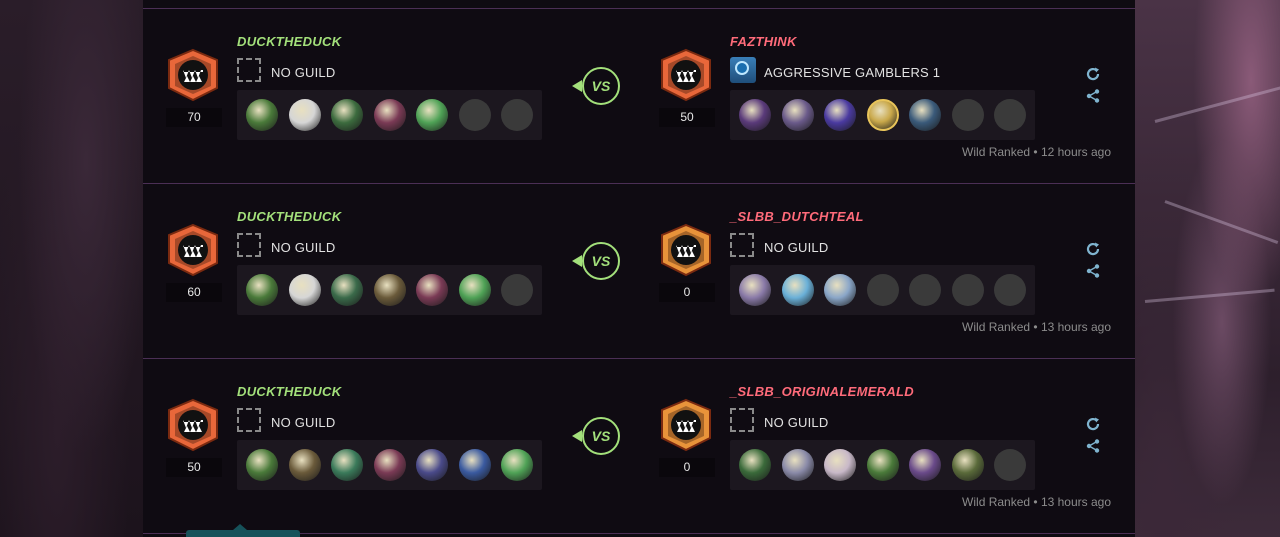  Describe the element at coordinates (852, 72) in the screenshot. I see `opponent-guild: AGGRESSIVE GAMBLERS 1` at that location.